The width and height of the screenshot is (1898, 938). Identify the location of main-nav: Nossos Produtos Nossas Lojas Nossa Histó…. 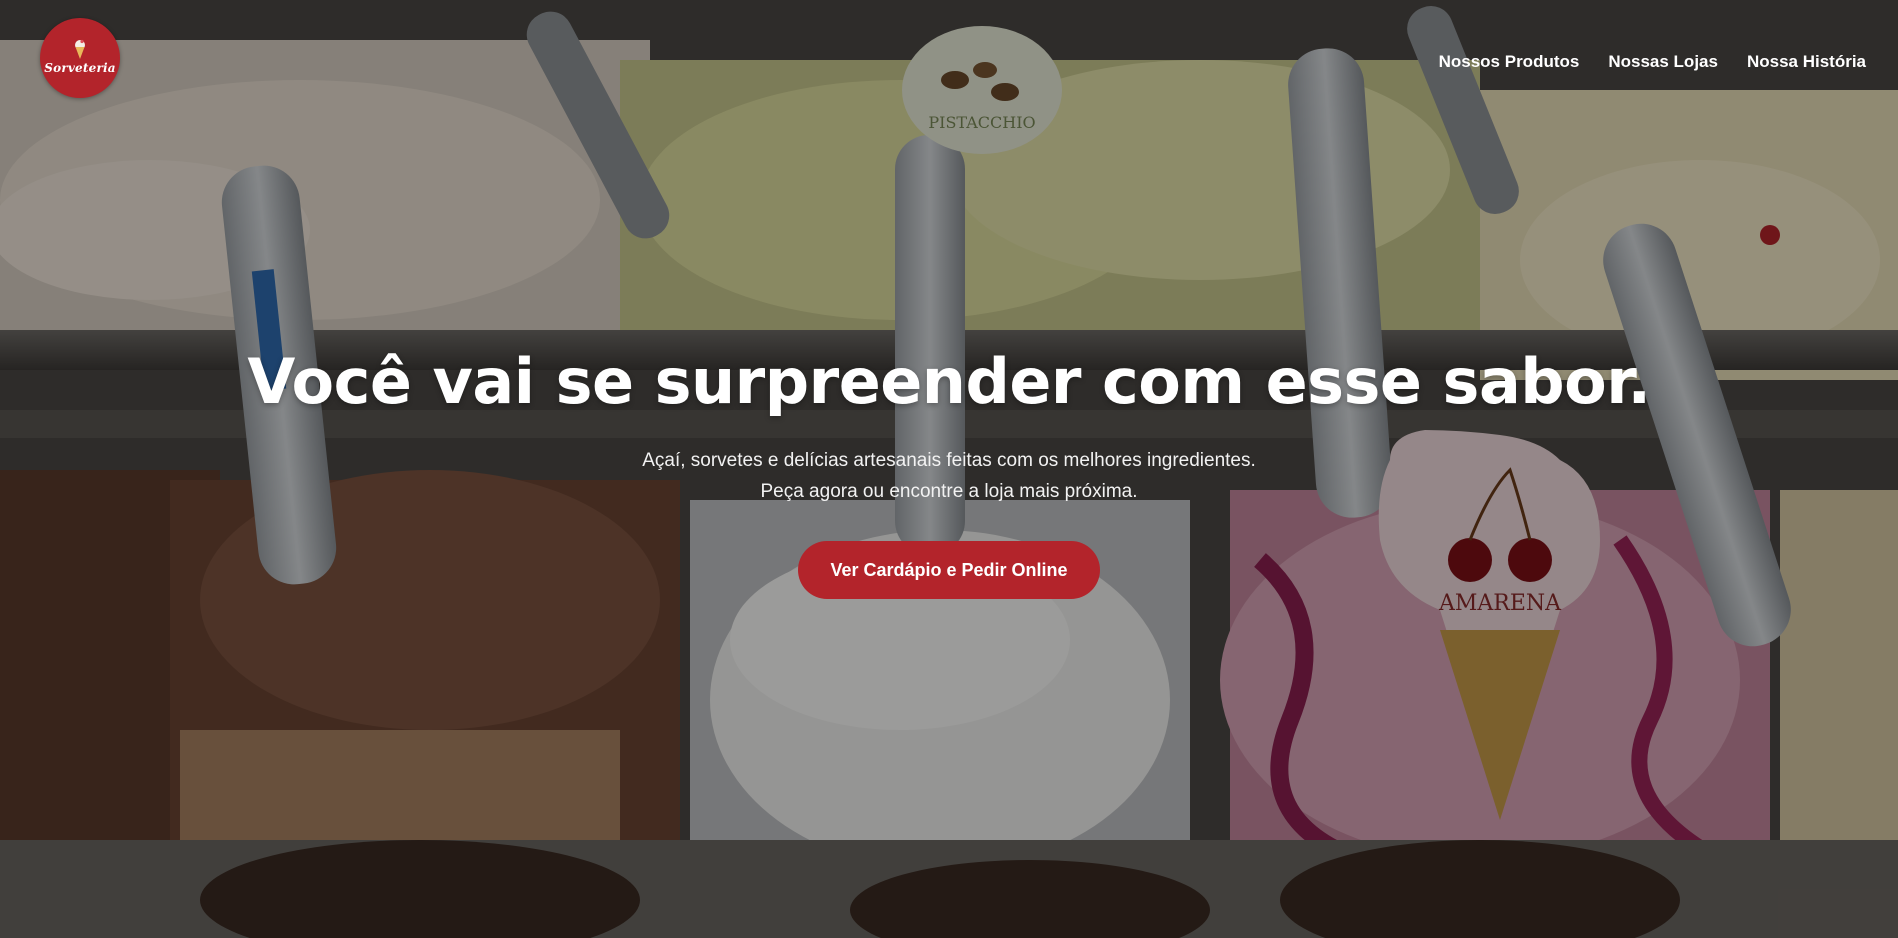
(1652, 62).